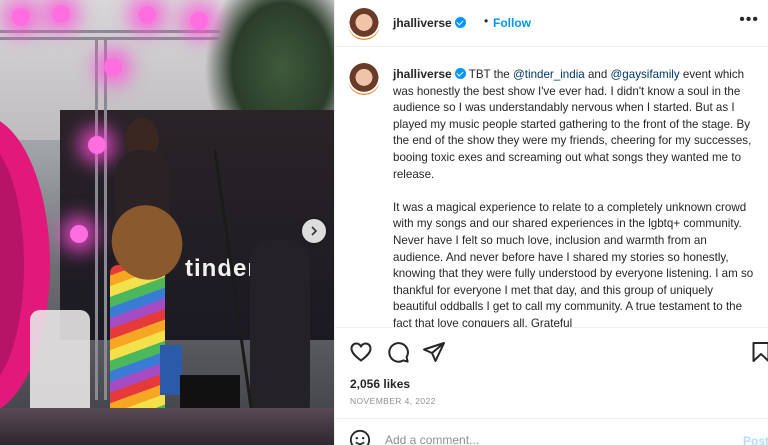 The height and width of the screenshot is (445, 768). What do you see at coordinates (221, 268) in the screenshot?
I see `photo-brand-sign: tinder` at bounding box center [221, 268].